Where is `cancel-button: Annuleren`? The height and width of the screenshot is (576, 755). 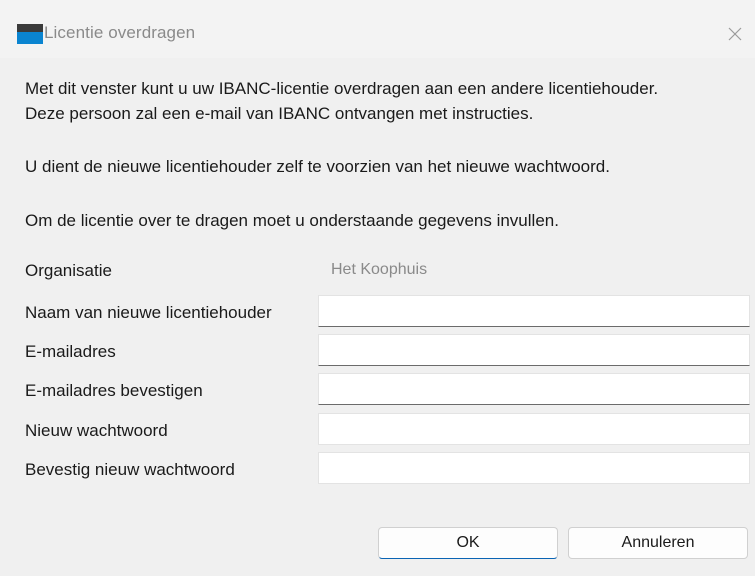 cancel-button: Annuleren is located at coordinates (658, 543).